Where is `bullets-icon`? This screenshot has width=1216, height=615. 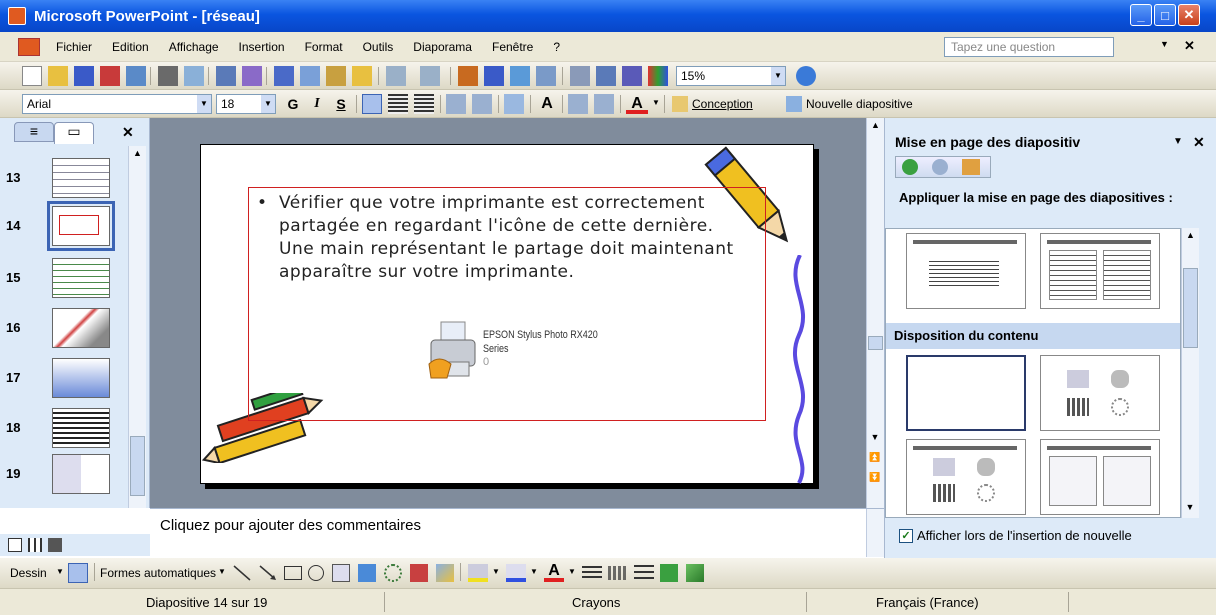
bullets-icon is located at coordinates (482, 104).